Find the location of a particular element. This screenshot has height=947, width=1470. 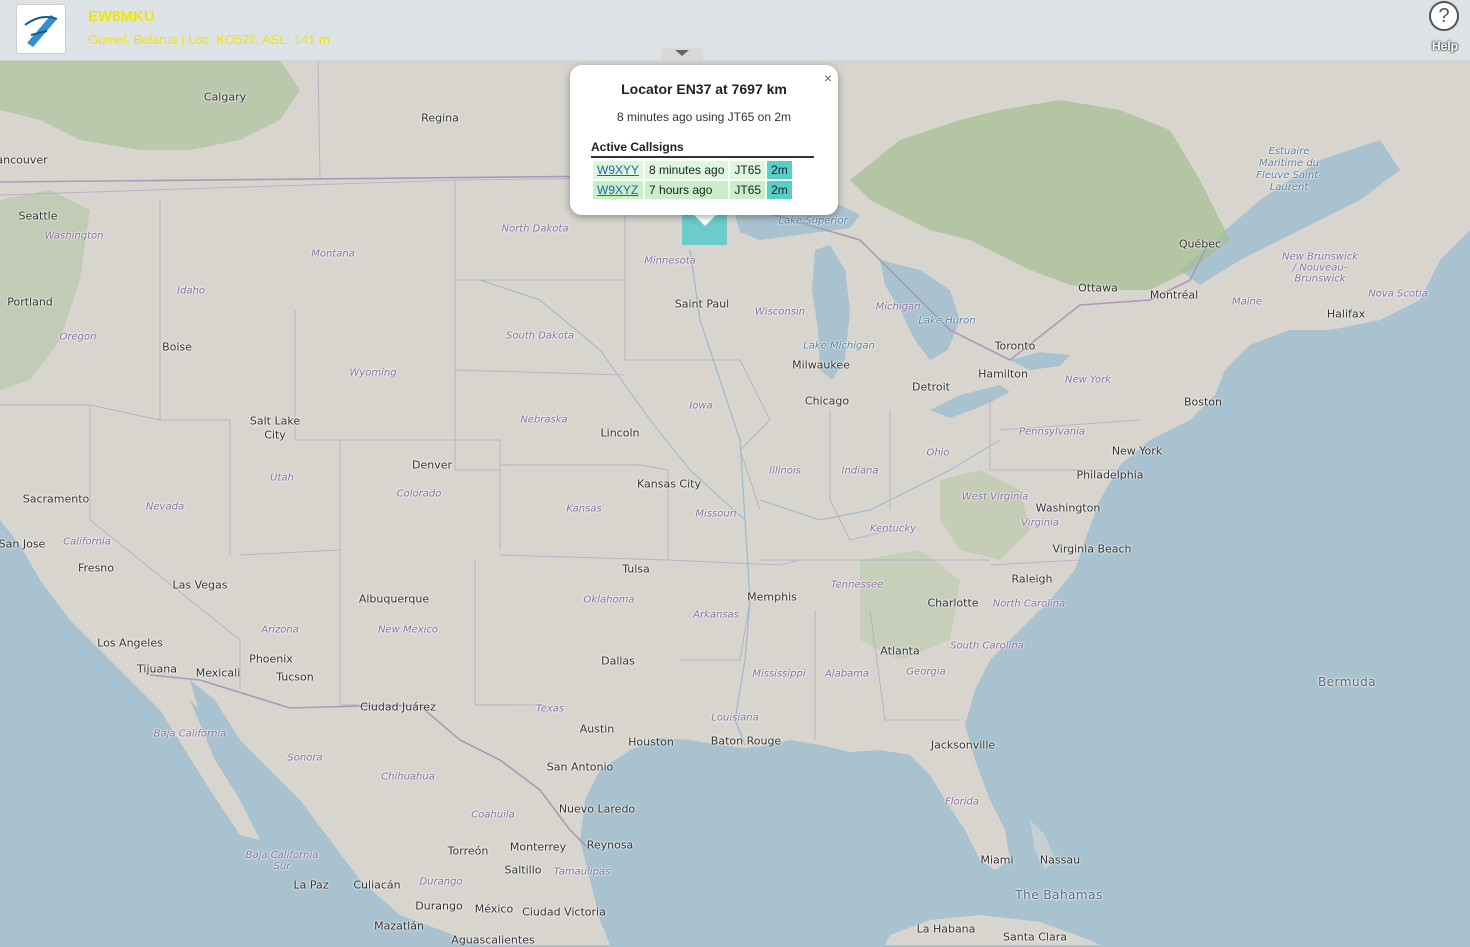

region-label: Texas is located at coordinates (550, 709).